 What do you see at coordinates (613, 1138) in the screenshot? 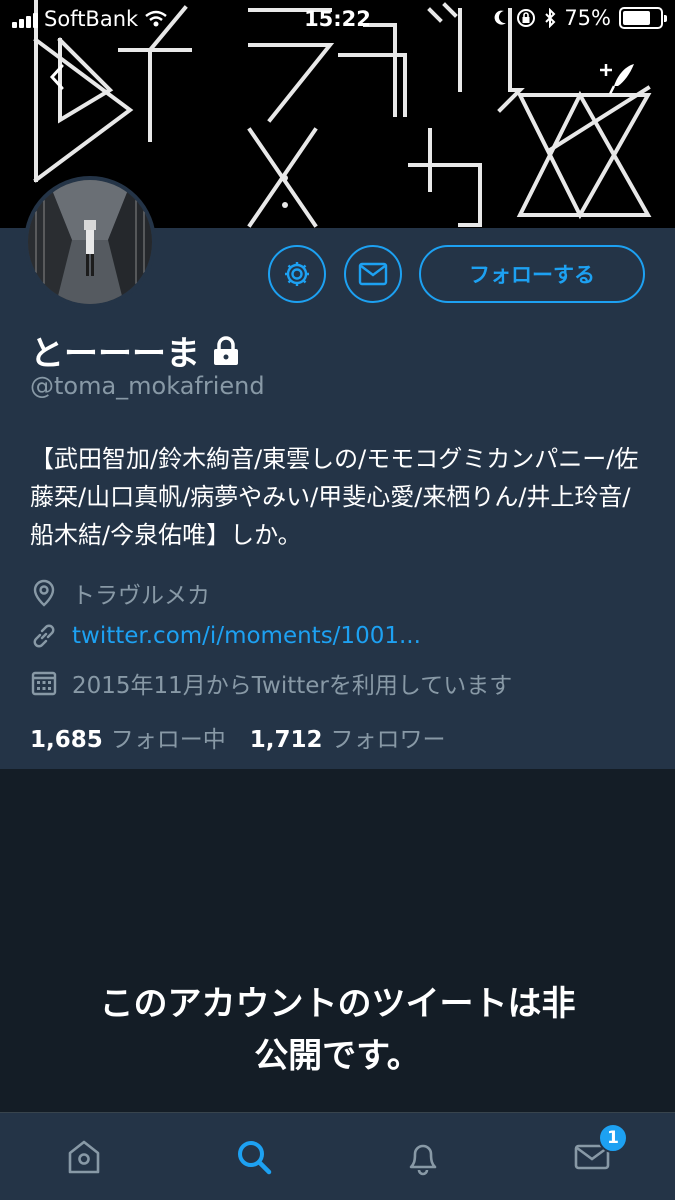
I see `messages-badge: 1` at bounding box center [613, 1138].